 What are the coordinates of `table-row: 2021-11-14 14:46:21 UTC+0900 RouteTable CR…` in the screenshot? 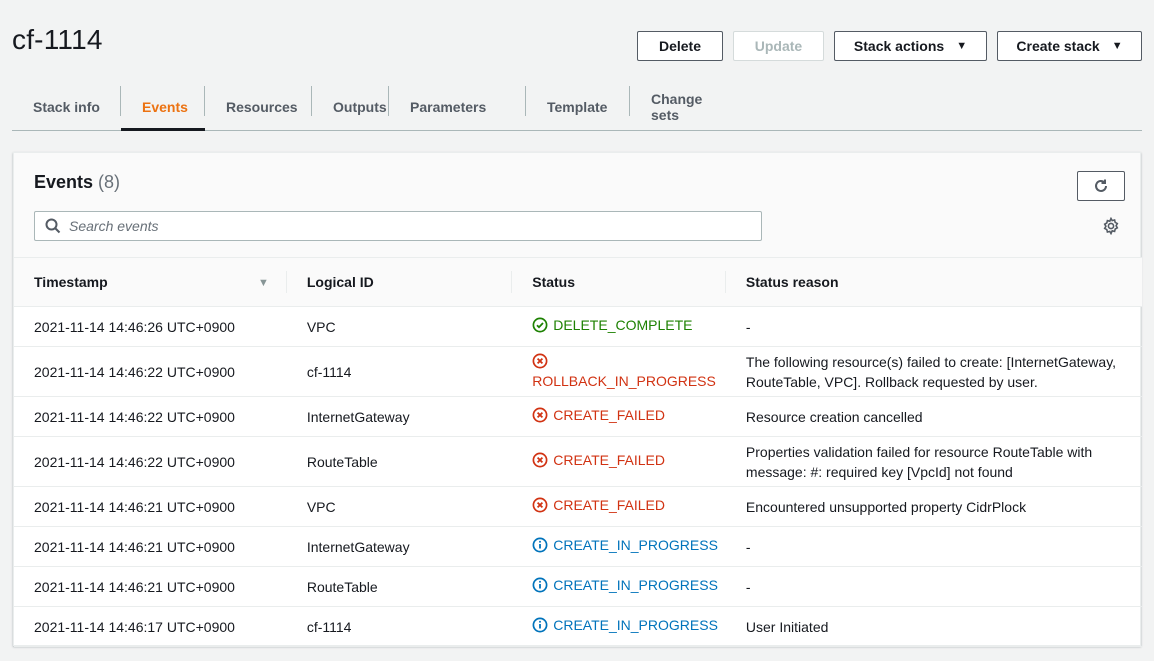 It's located at (578, 586).